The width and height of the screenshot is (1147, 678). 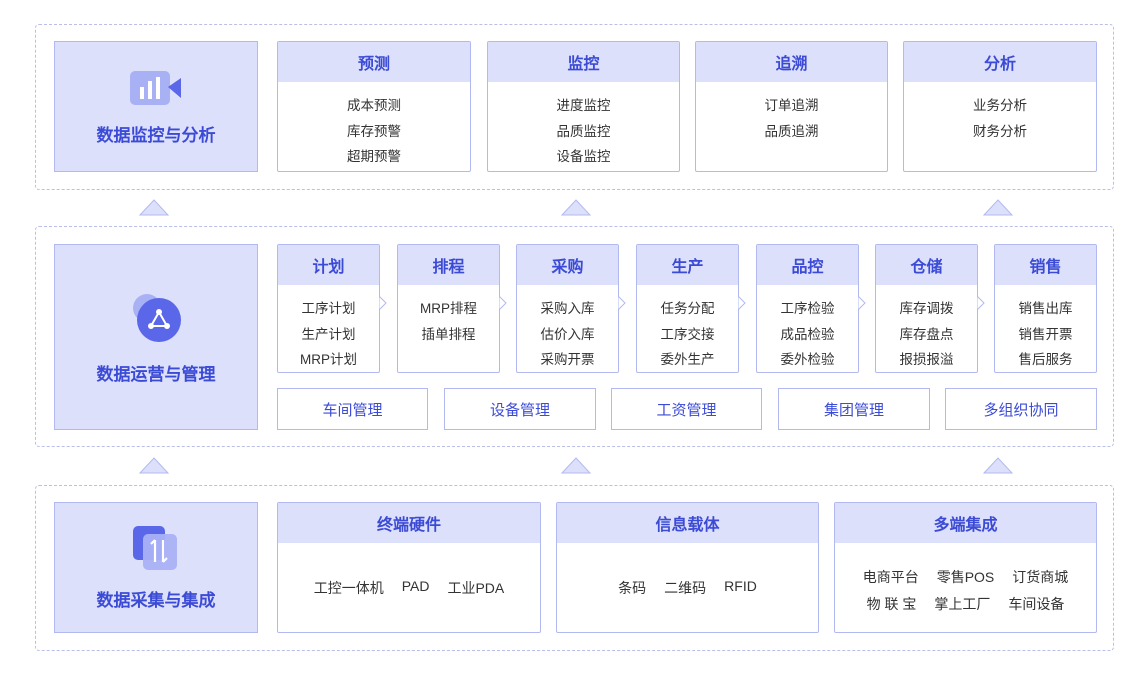 I want to click on list-item: 超期预警, so click(x=374, y=156).